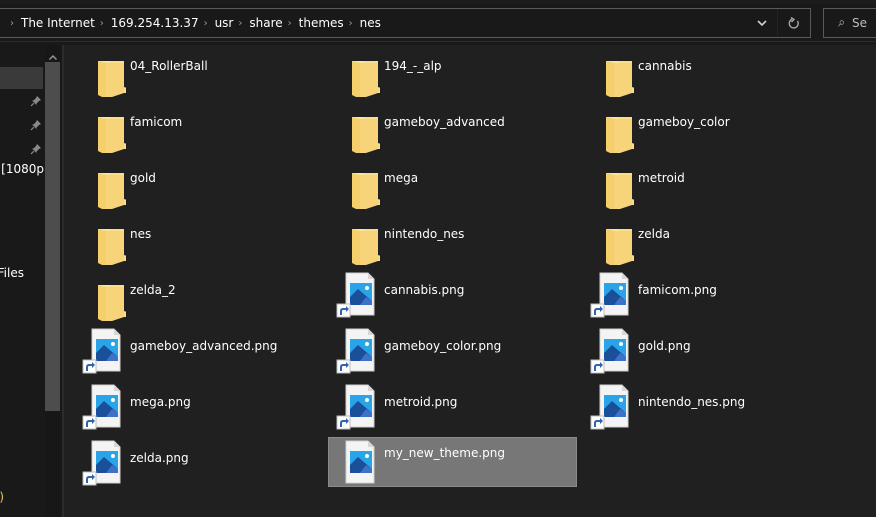 The width and height of the screenshot is (876, 517). I want to click on file-name: gameboy_color, so click(684, 122).